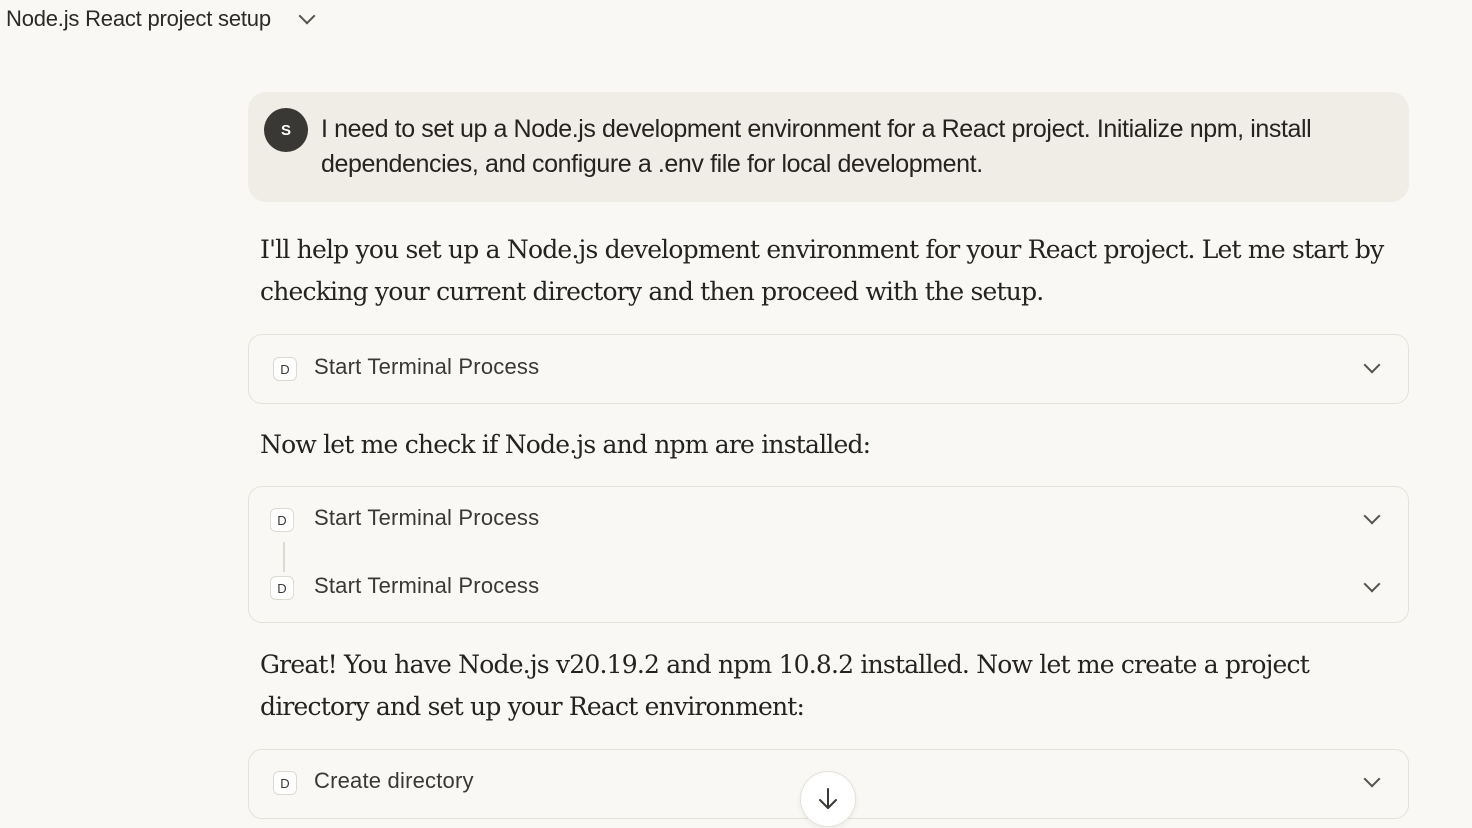 The width and height of the screenshot is (1472, 828). I want to click on arrow-down-icon, so click(828, 798).